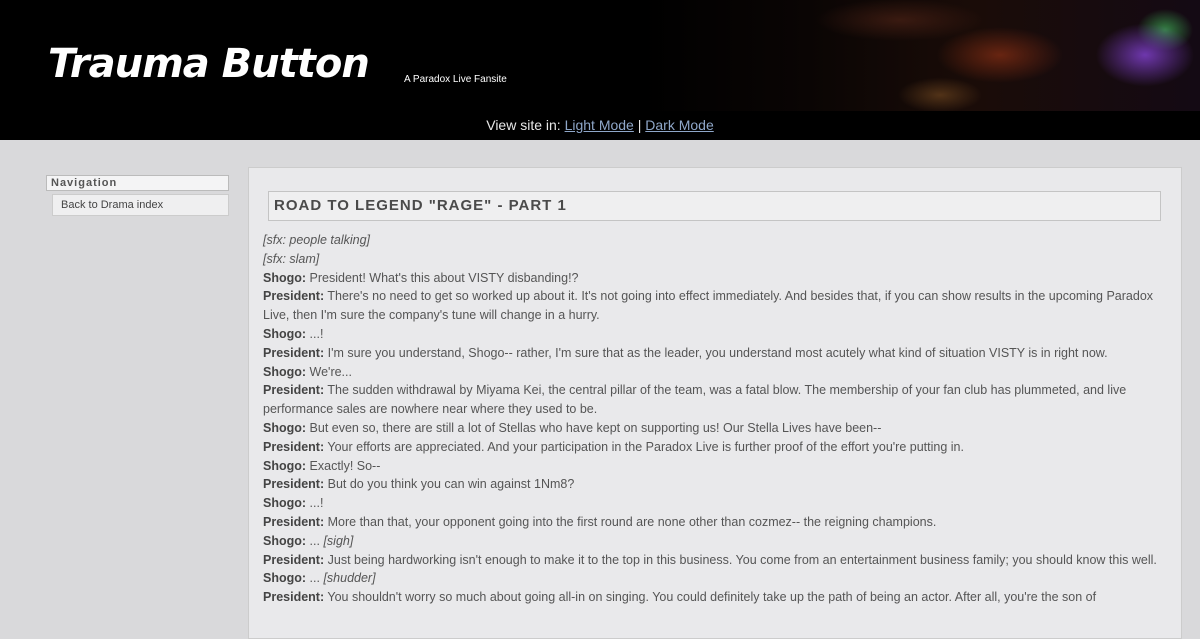 The height and width of the screenshot is (639, 1200). Describe the element at coordinates (713, 466) in the screenshot. I see `script-line: Shogo: Exactly! So--` at that location.